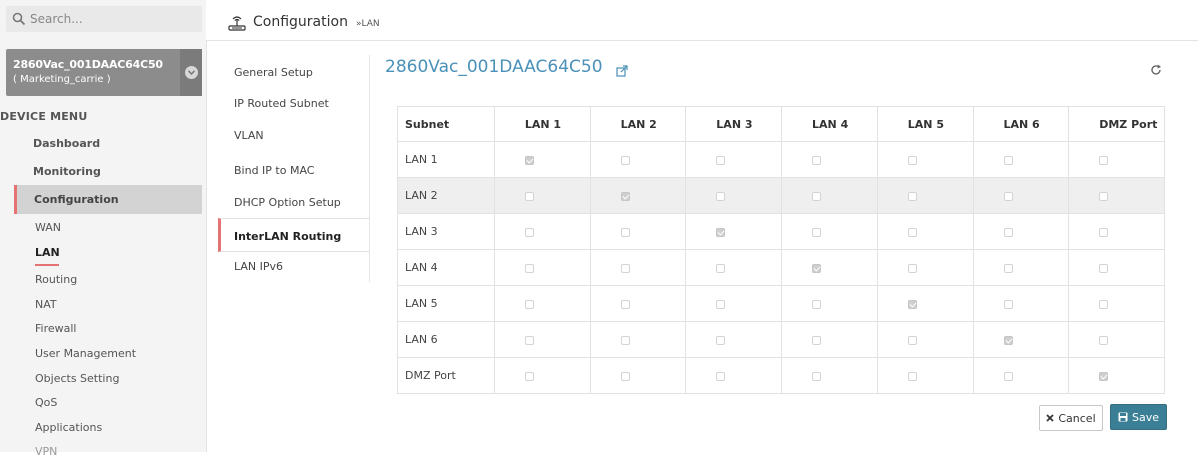 This screenshot has width=1198, height=458. I want to click on submenu-item-routing: Routing, so click(56, 279).